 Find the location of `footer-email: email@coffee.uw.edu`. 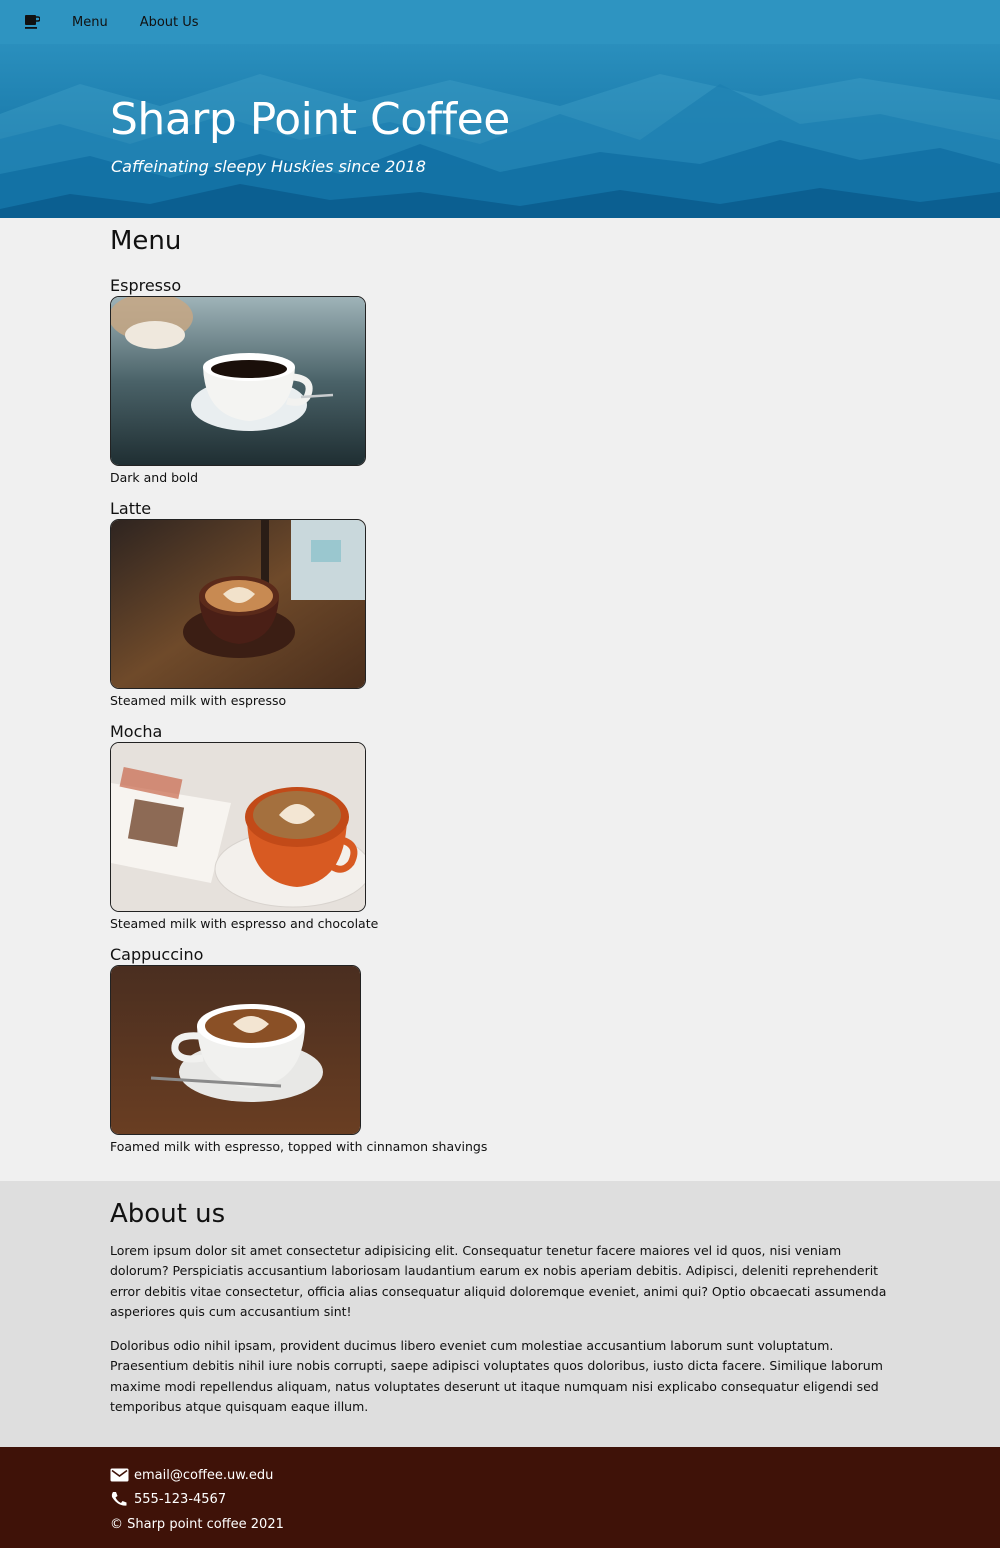

footer-email: email@coffee.uw.edu is located at coordinates (191, 1475).